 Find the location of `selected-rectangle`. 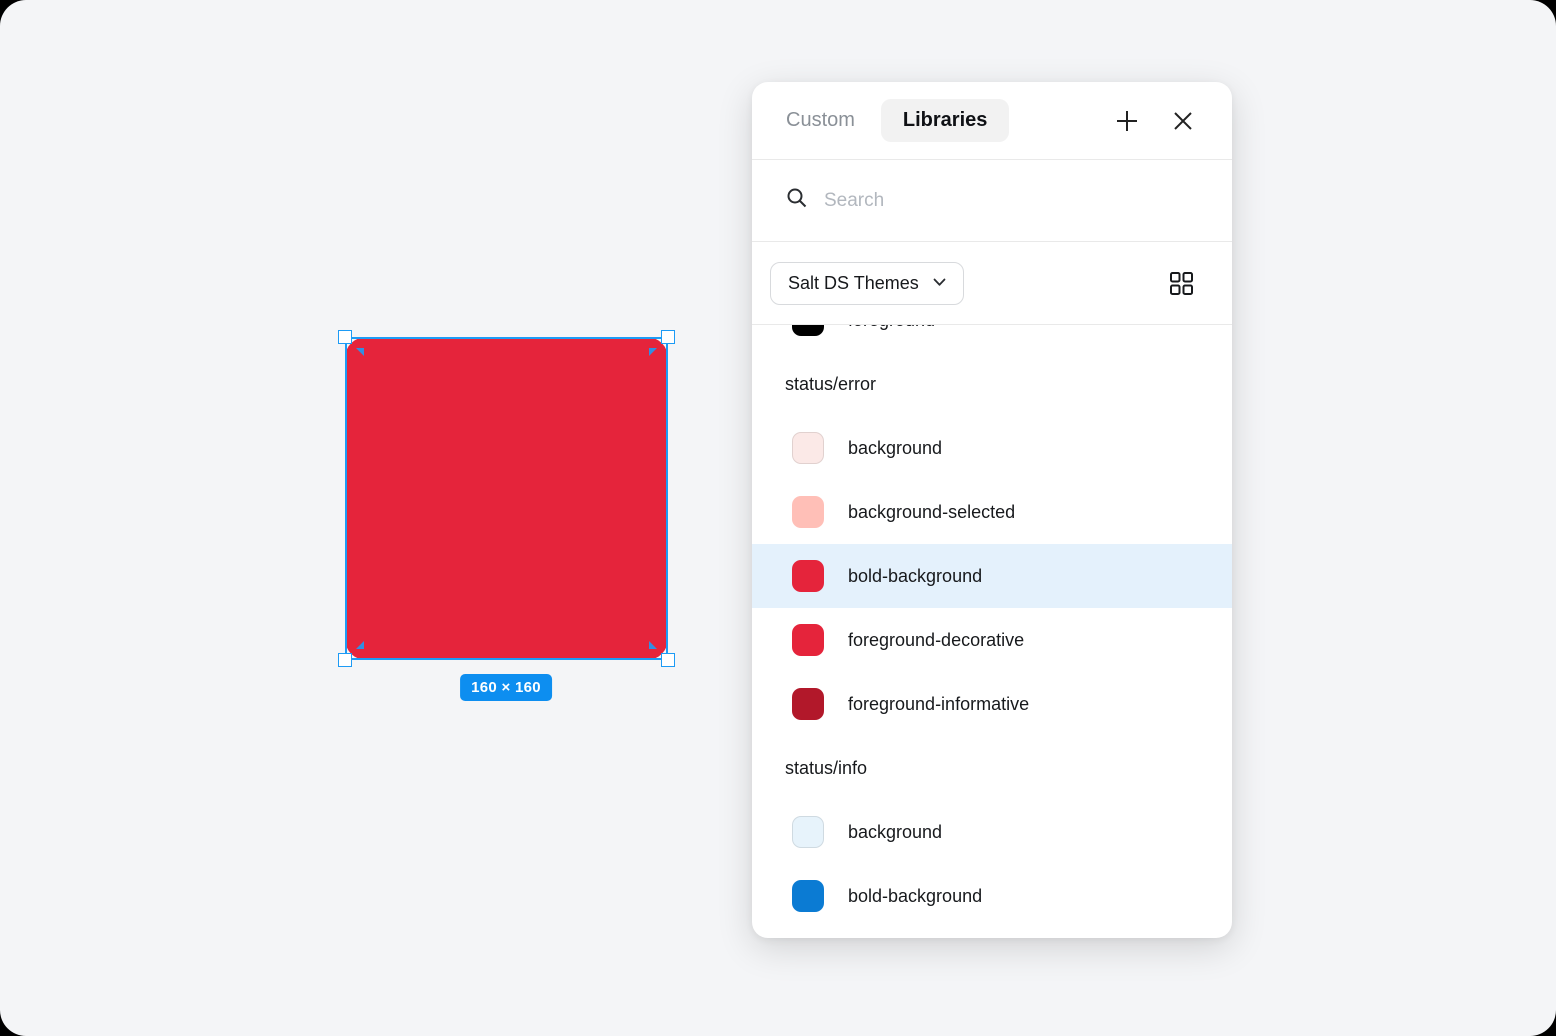

selected-rectangle is located at coordinates (506, 498).